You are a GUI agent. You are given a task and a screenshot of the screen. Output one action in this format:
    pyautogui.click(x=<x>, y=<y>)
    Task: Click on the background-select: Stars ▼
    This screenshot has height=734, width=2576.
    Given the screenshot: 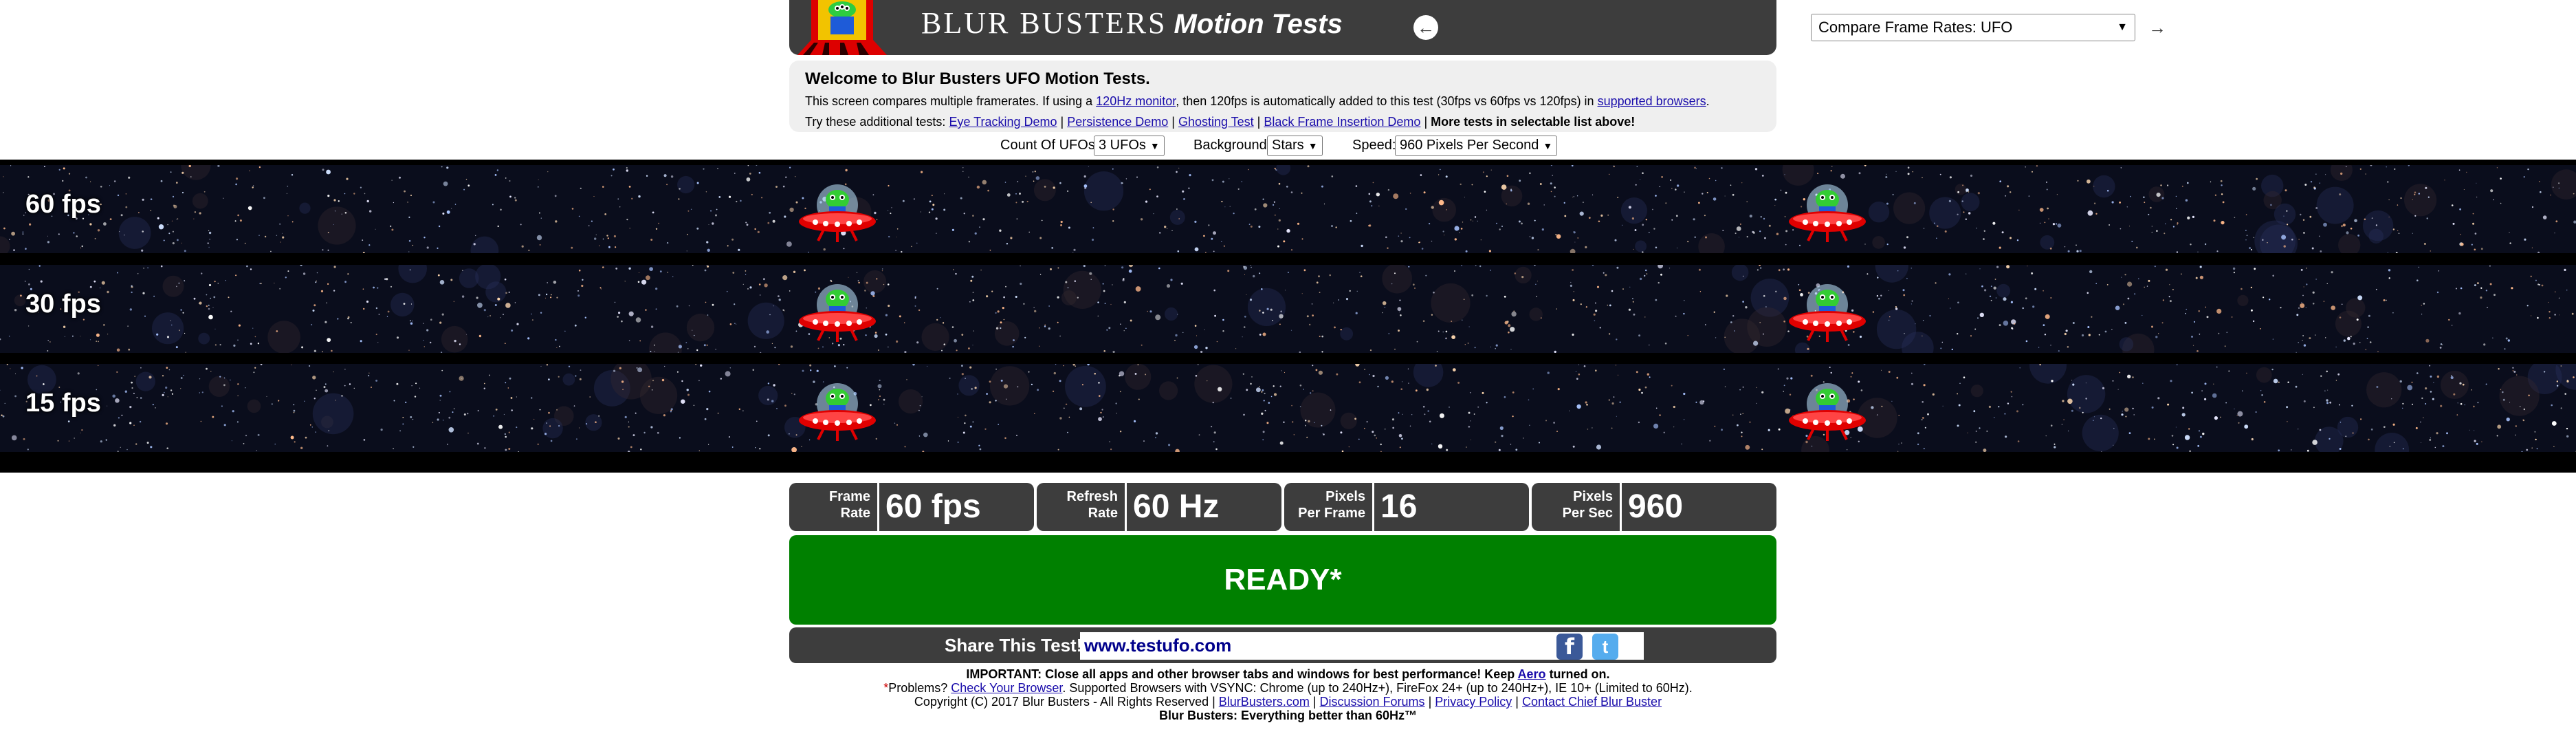 What is the action you would take?
    pyautogui.click(x=1295, y=146)
    